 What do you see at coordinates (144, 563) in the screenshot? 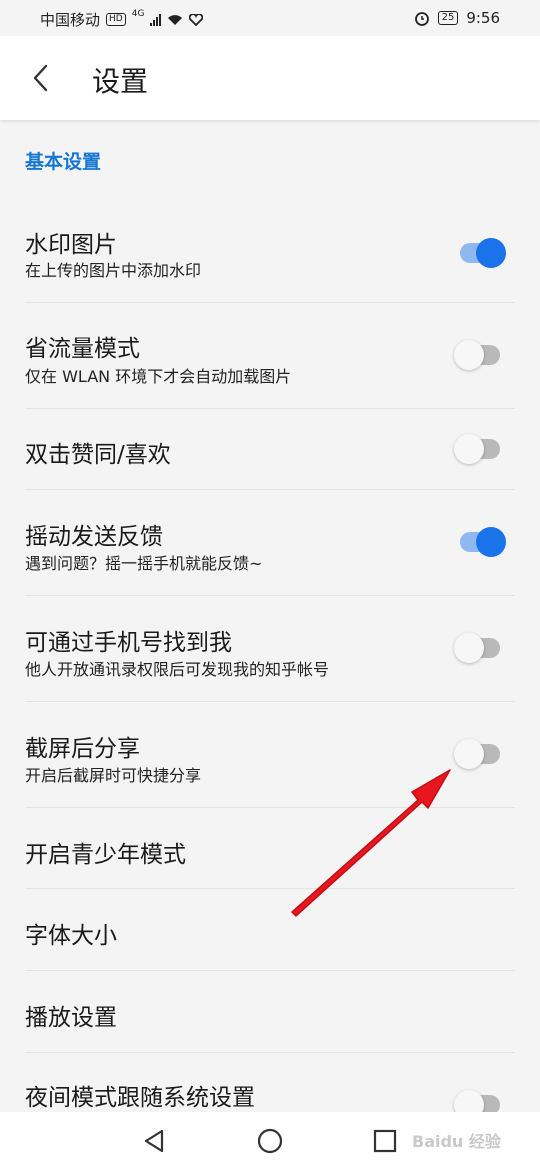
I see `setting-subtitle: 遇到问题？摇一摇手机就能反馈~` at bounding box center [144, 563].